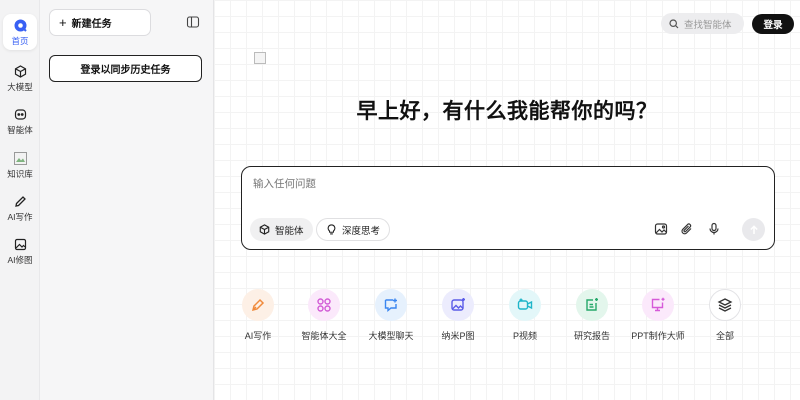  I want to click on rail-item-label: 首页, so click(20, 41).